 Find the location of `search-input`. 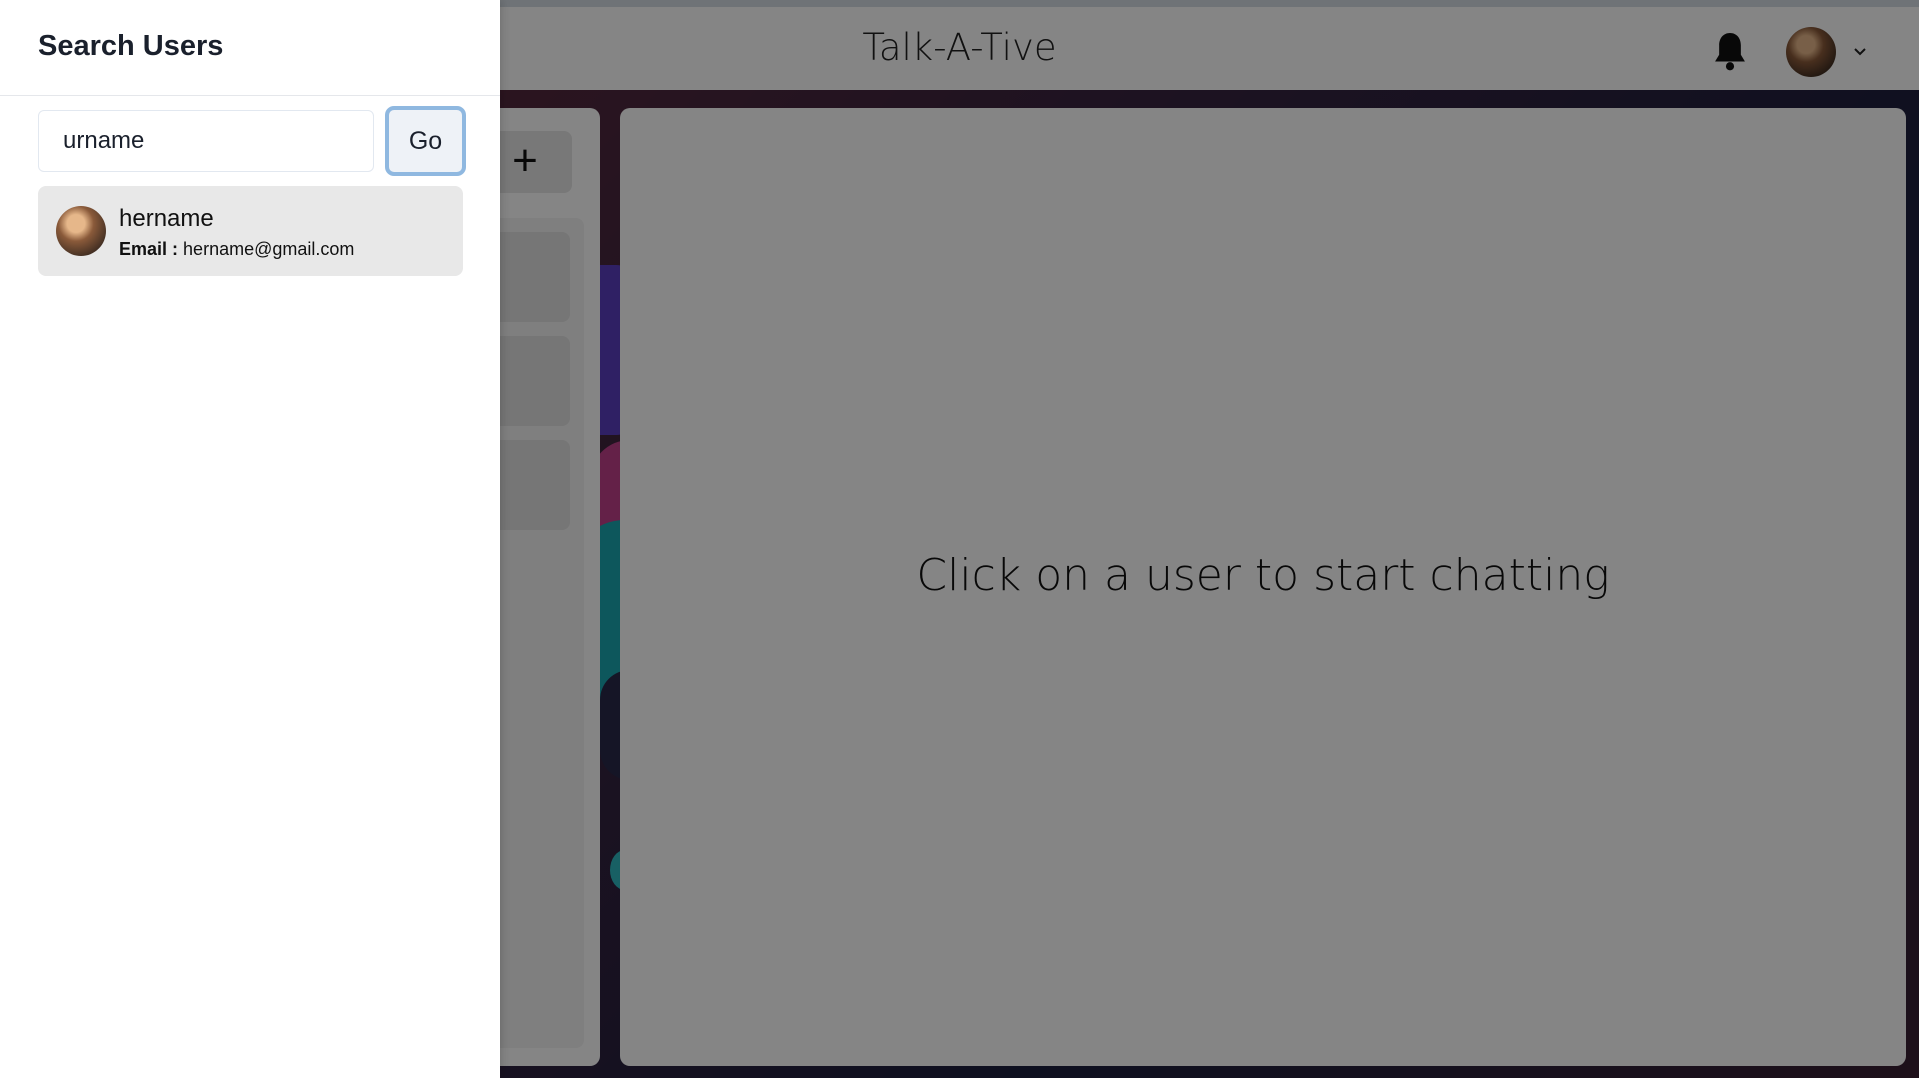

search-input is located at coordinates (206, 141).